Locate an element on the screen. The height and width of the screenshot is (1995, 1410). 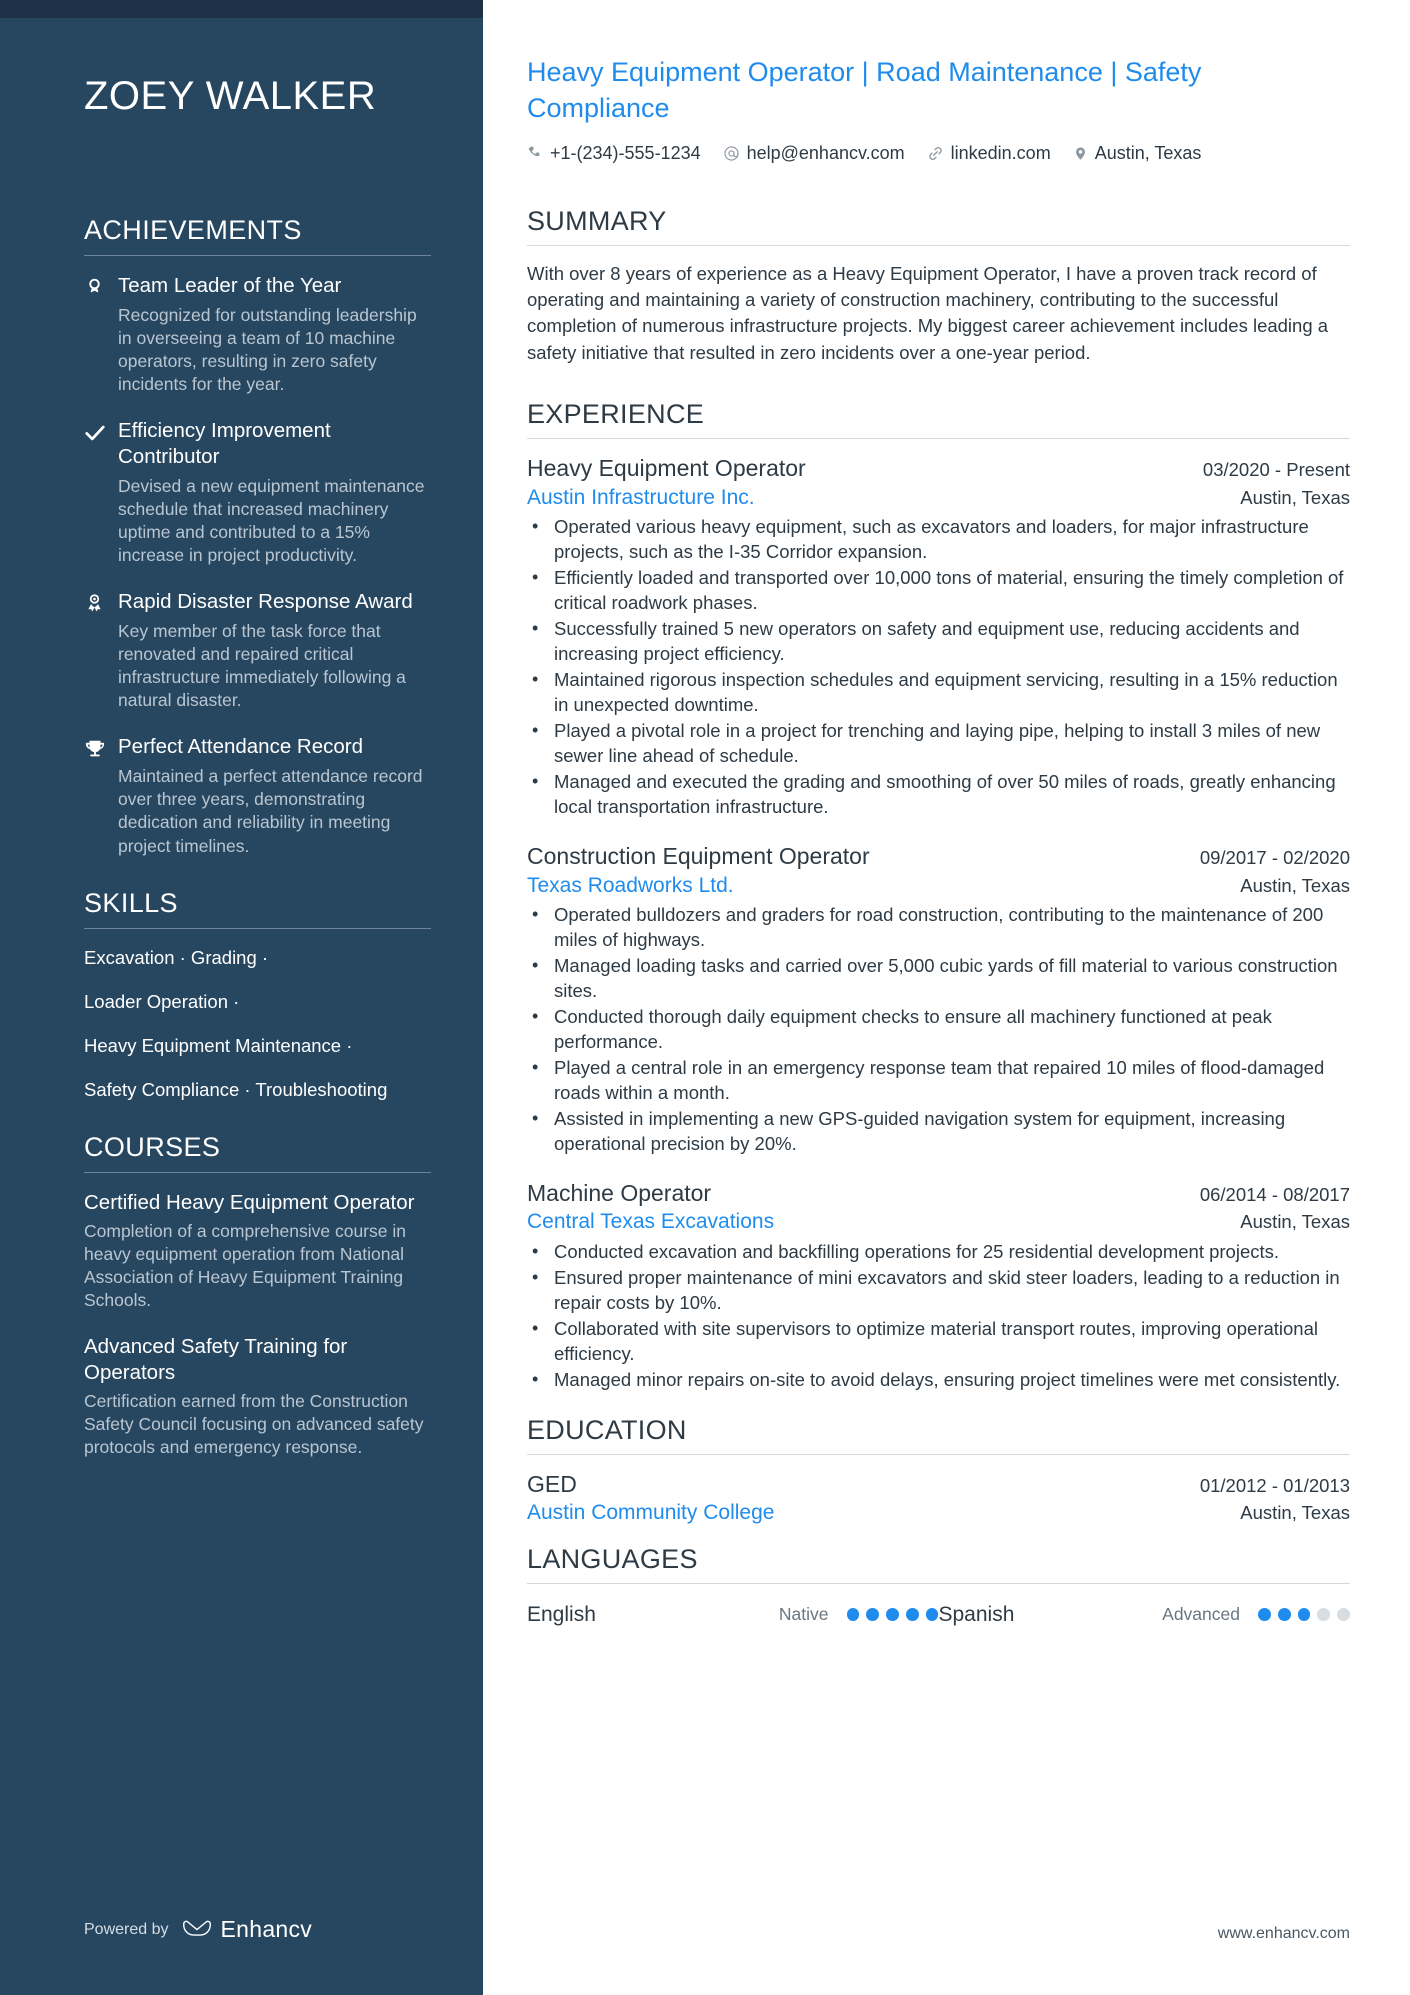
language-name: English is located at coordinates (561, 1614).